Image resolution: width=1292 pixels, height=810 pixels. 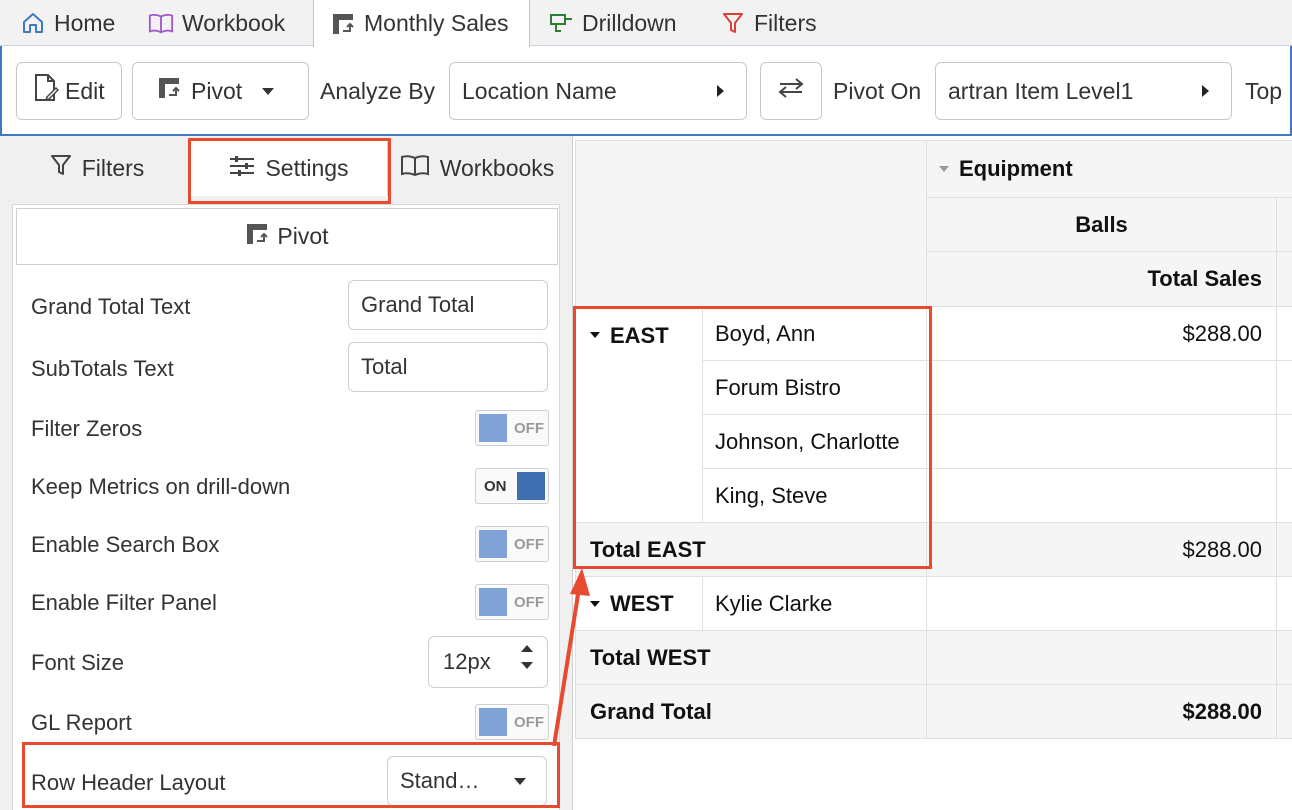 I want to click on subtotals-text-label: SubTotals Text, so click(x=102, y=368).